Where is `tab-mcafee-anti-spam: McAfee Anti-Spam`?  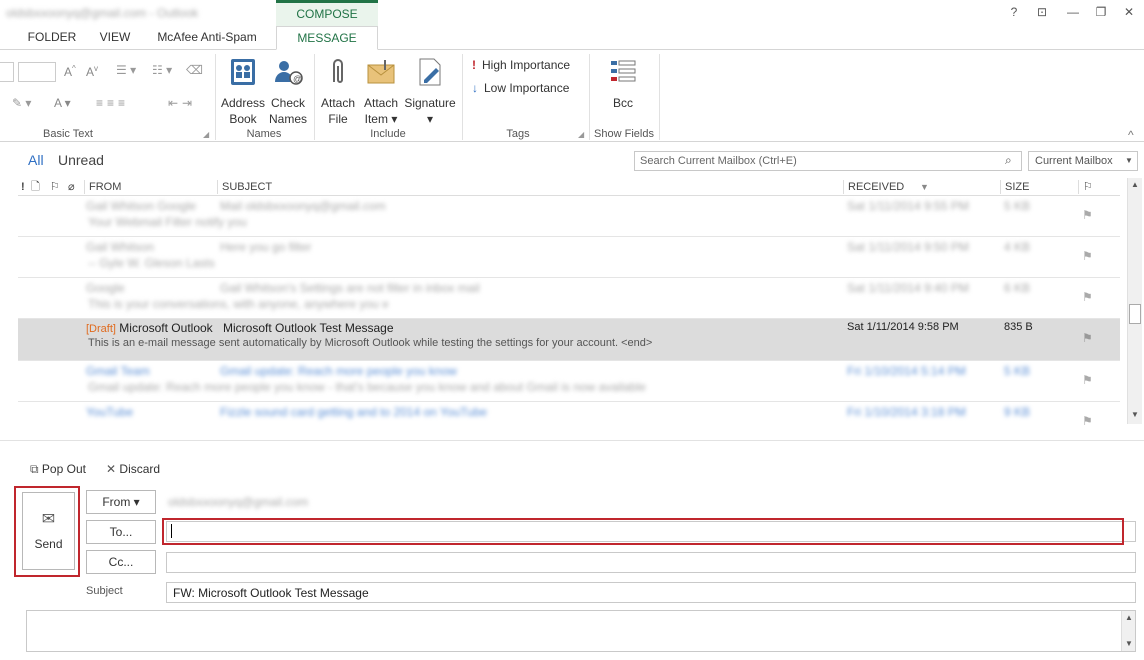 tab-mcafee-anti-spam: McAfee Anti-Spam is located at coordinates (207, 37).